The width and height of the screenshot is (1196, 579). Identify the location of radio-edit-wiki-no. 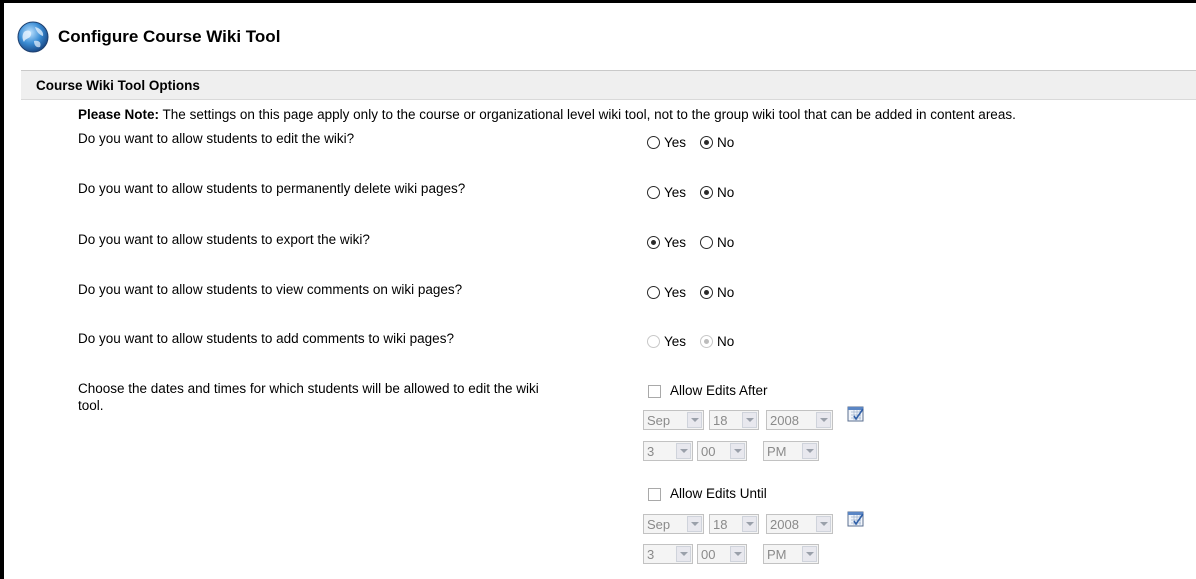
(707, 142).